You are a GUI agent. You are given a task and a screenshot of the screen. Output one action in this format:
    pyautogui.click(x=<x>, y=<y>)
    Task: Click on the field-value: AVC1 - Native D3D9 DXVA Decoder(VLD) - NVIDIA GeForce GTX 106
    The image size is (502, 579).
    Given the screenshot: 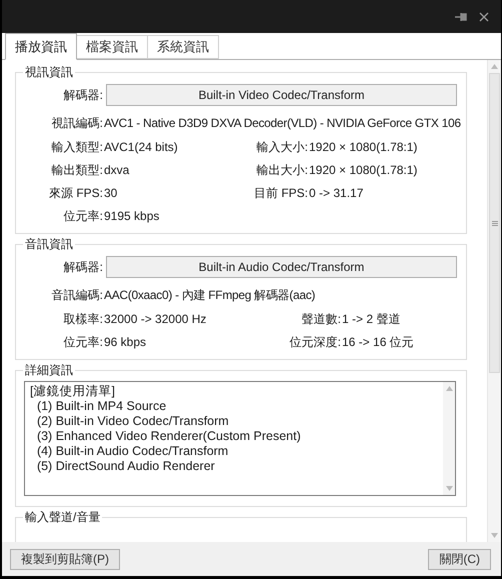 What is the action you would take?
    pyautogui.click(x=282, y=123)
    